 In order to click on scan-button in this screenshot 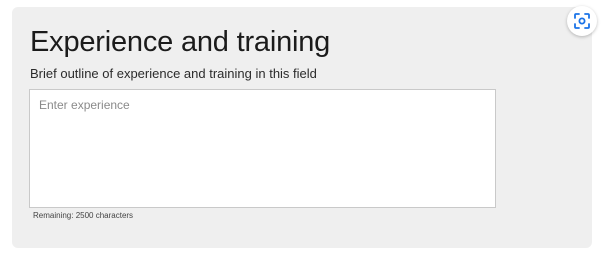, I will do `click(582, 21)`.